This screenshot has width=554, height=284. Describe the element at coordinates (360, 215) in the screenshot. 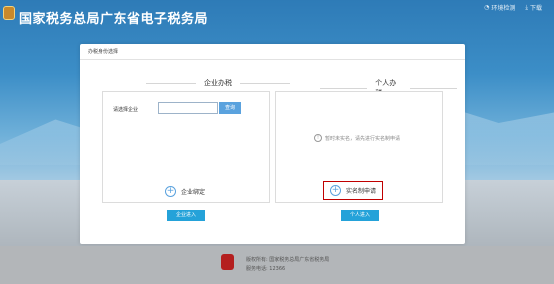

I see `personal-enter-button: 个人进入` at that location.